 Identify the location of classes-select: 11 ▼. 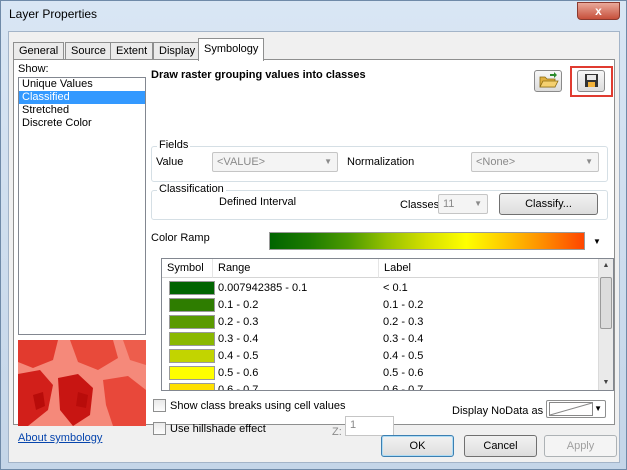
(463, 204).